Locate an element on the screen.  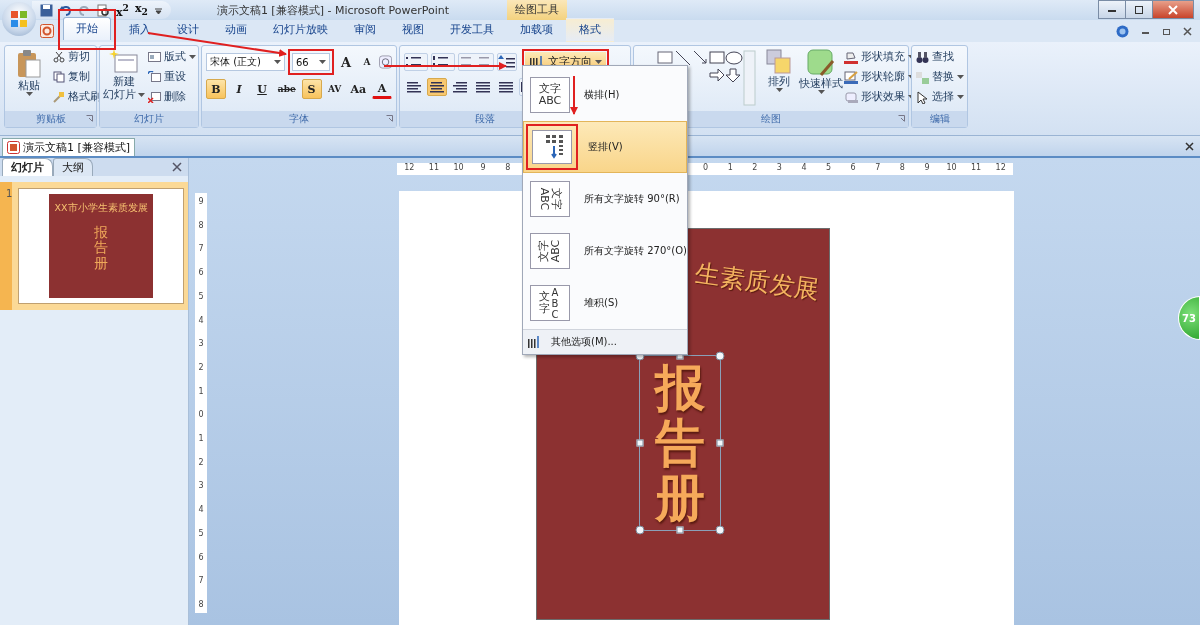
layout-icon is located at coordinates (154, 57).